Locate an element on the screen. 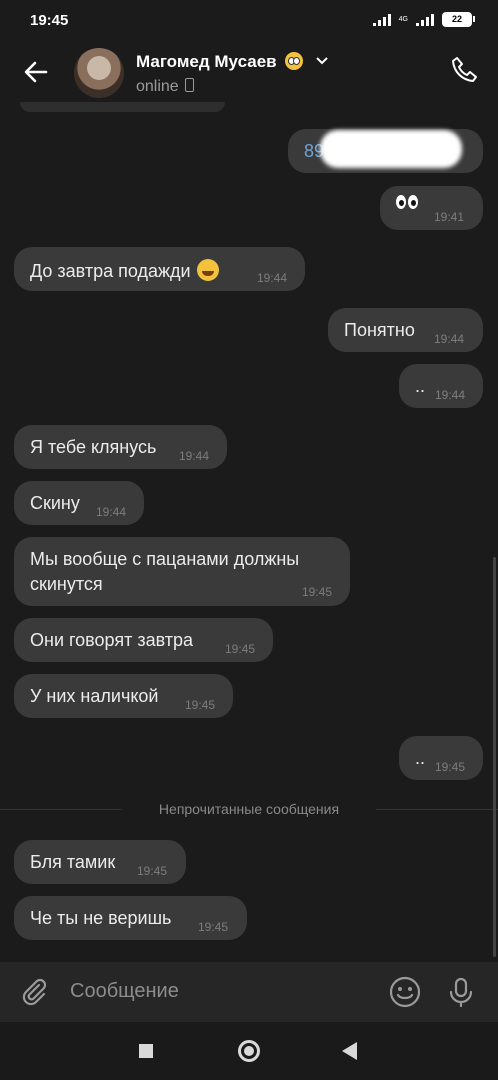  message-bubble-in: Бля тамик 19:45 is located at coordinates (100, 862).